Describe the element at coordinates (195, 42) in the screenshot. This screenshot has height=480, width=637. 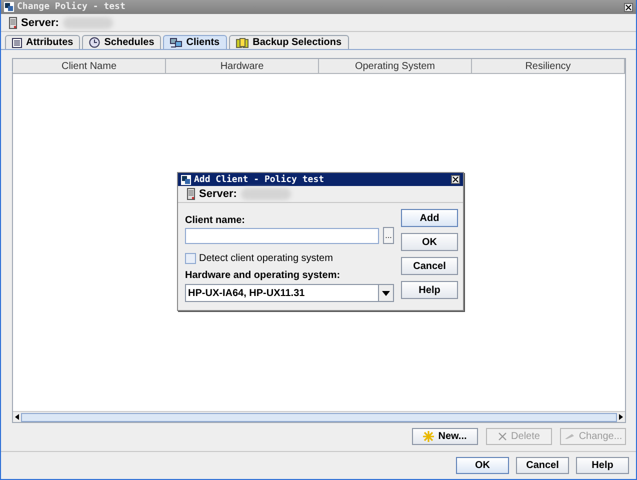
I see `tab: Clients` at that location.